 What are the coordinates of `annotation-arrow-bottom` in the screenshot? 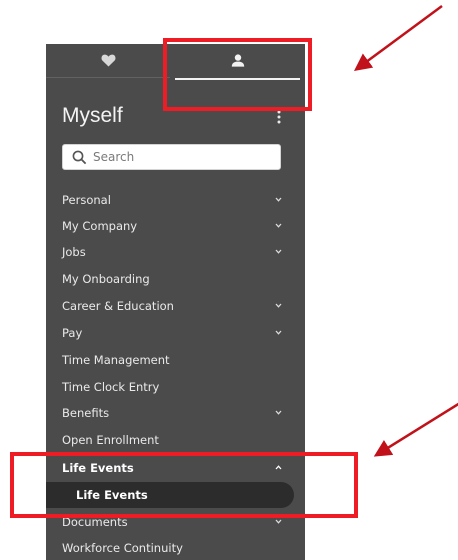 It's located at (415, 429).